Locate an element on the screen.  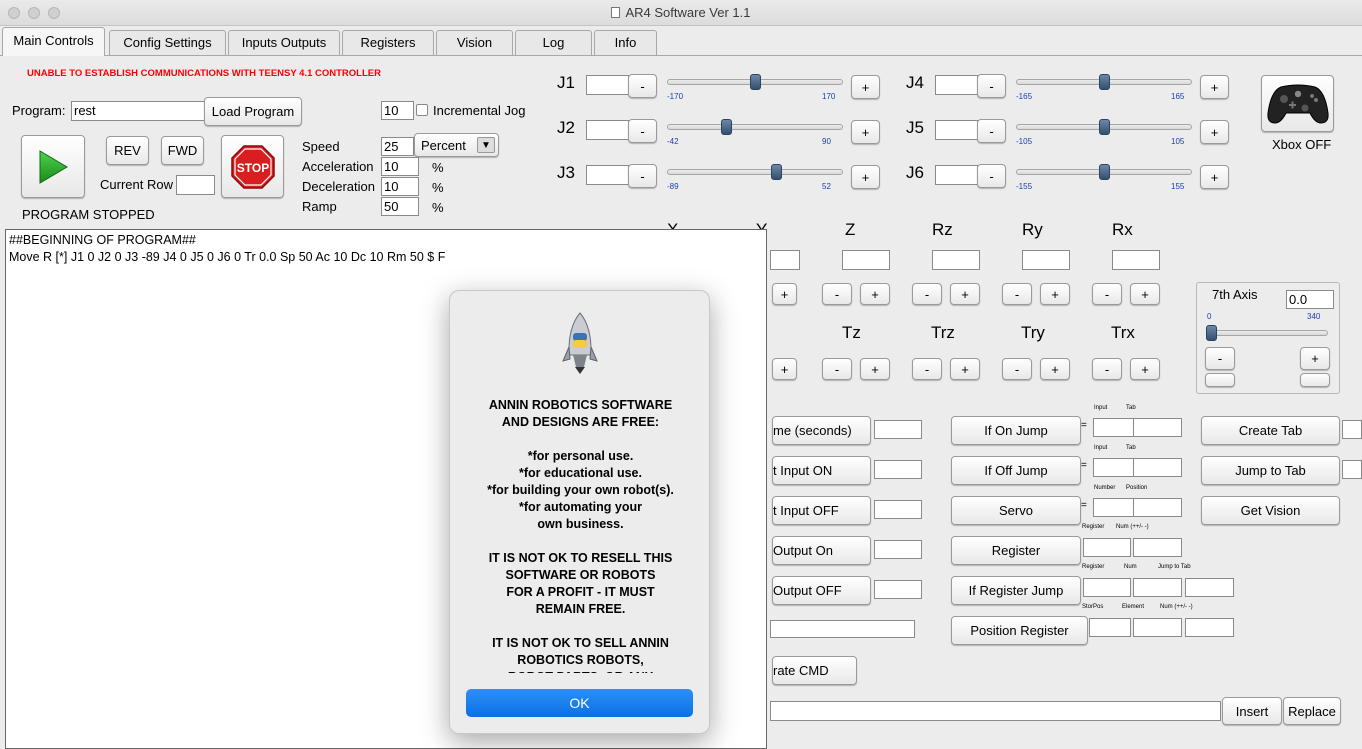
xbox-button is located at coordinates (1297, 103).